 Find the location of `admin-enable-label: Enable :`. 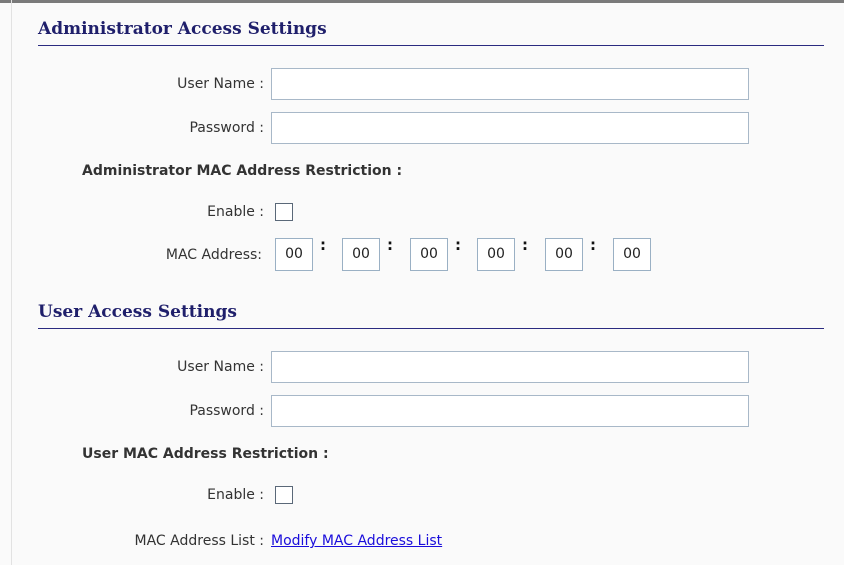

admin-enable-label: Enable : is located at coordinates (235, 212).